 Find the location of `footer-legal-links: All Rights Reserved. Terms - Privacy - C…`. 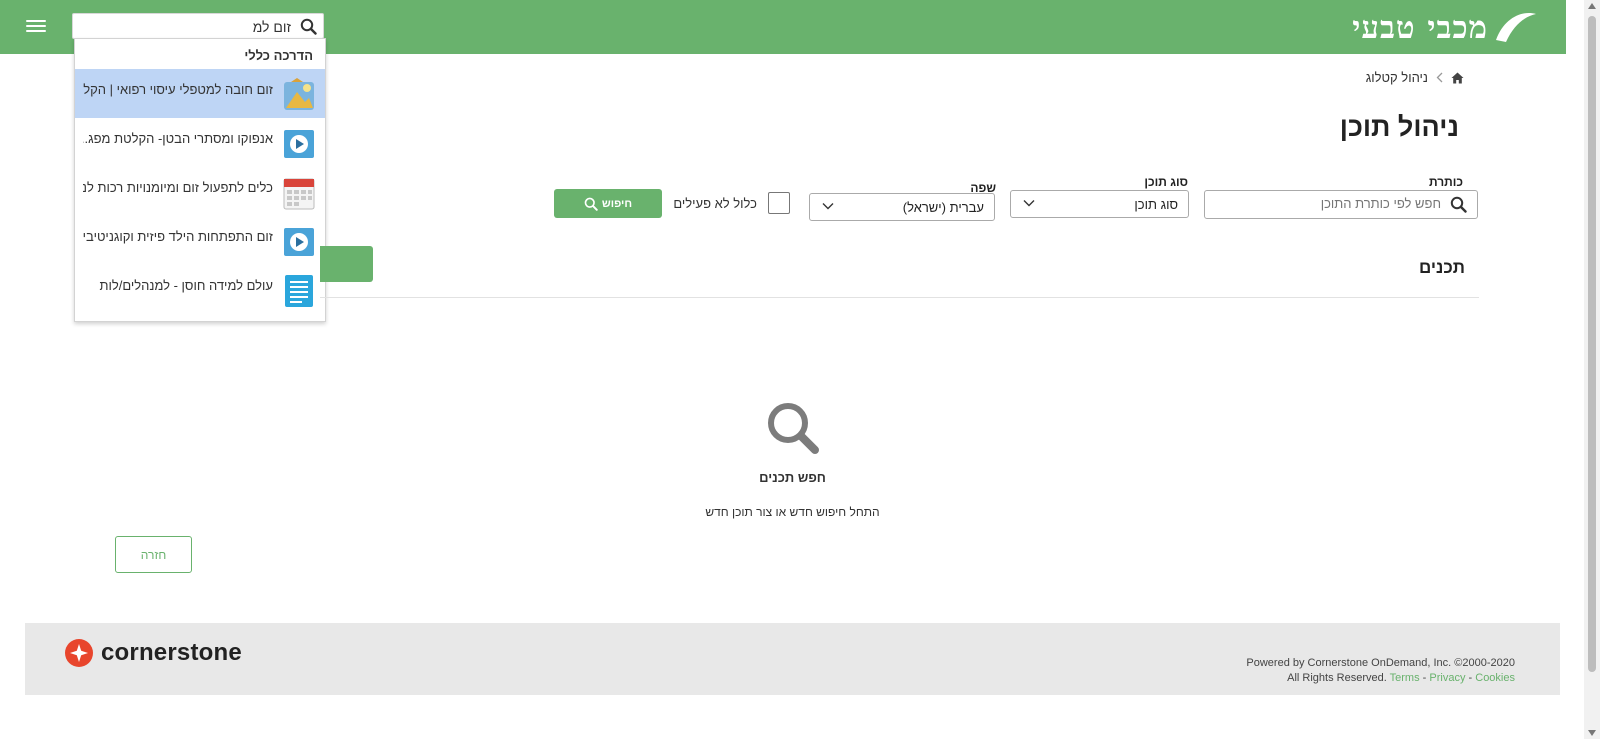

footer-legal-links: All Rights Reserved. Terms - Privacy - C… is located at coordinates (1401, 678).